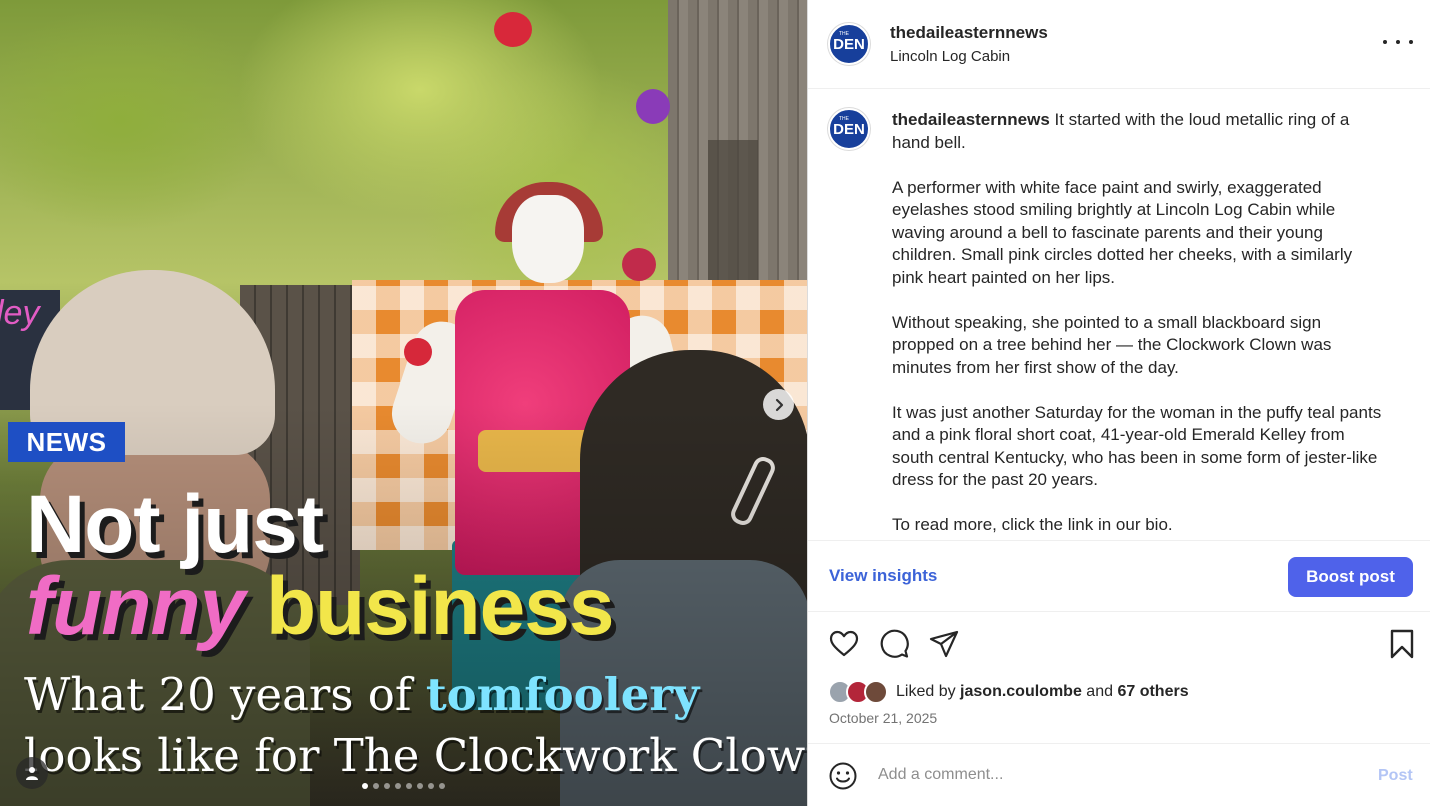 This screenshot has height=806, width=1430. What do you see at coordinates (1108, 775) in the screenshot?
I see `comment-input` at bounding box center [1108, 775].